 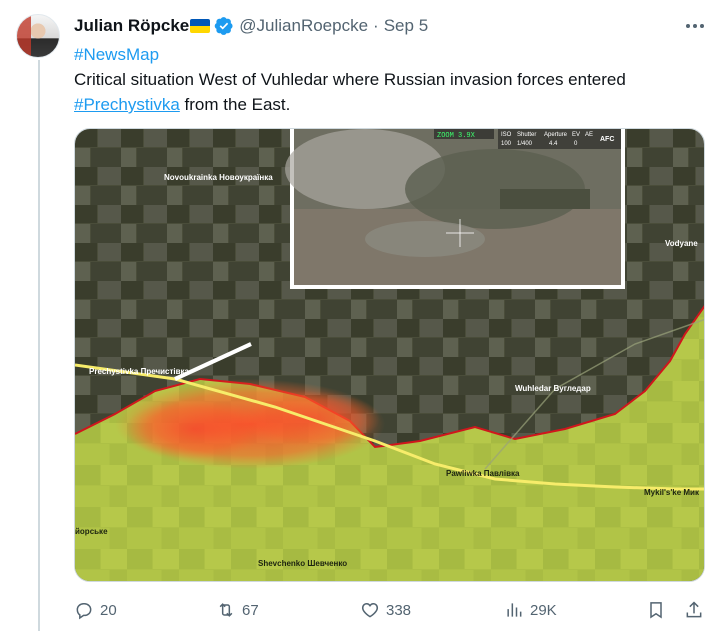 What do you see at coordinates (607, 139) in the screenshot?
I see `hud-afc: AFC` at bounding box center [607, 139].